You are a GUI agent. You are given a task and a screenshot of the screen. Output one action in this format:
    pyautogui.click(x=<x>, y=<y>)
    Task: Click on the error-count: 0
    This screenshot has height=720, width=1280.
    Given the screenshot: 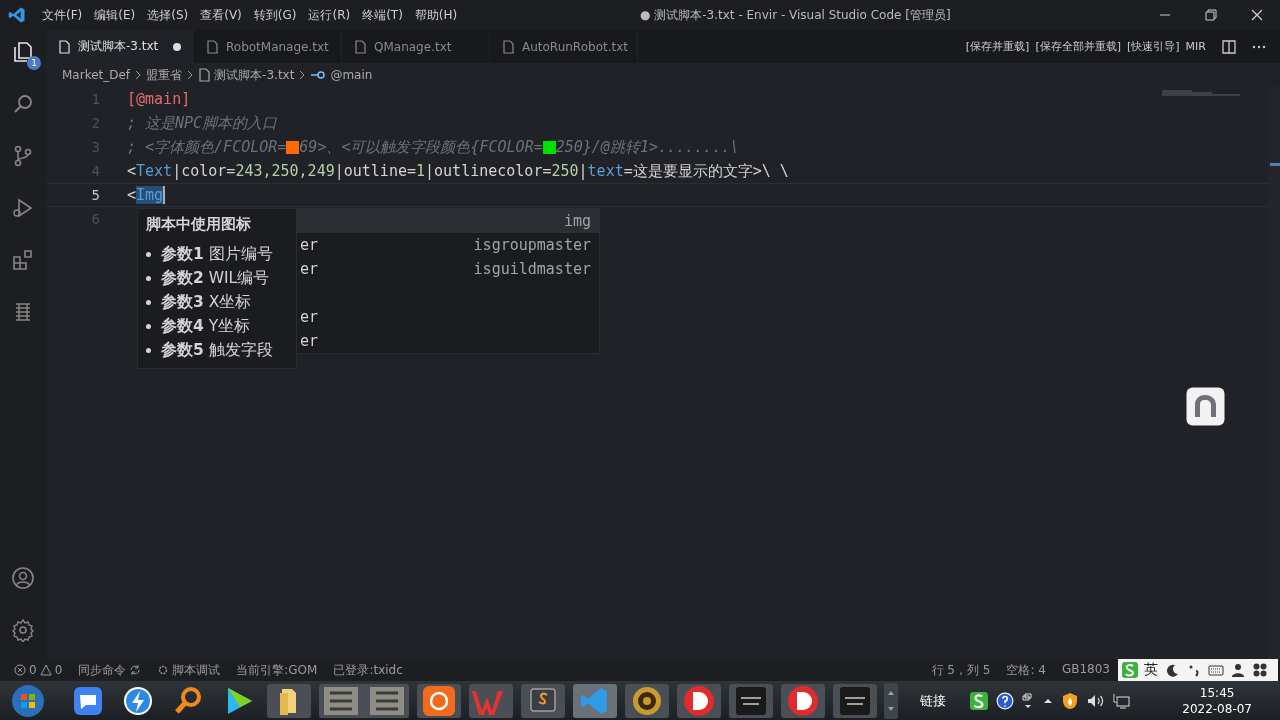 What is the action you would take?
    pyautogui.click(x=33, y=670)
    